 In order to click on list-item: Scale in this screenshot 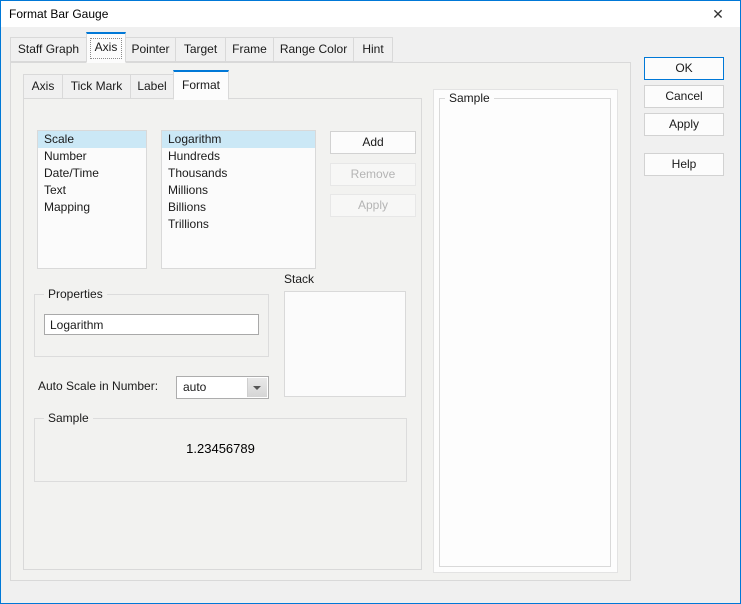, I will do `click(92, 139)`.